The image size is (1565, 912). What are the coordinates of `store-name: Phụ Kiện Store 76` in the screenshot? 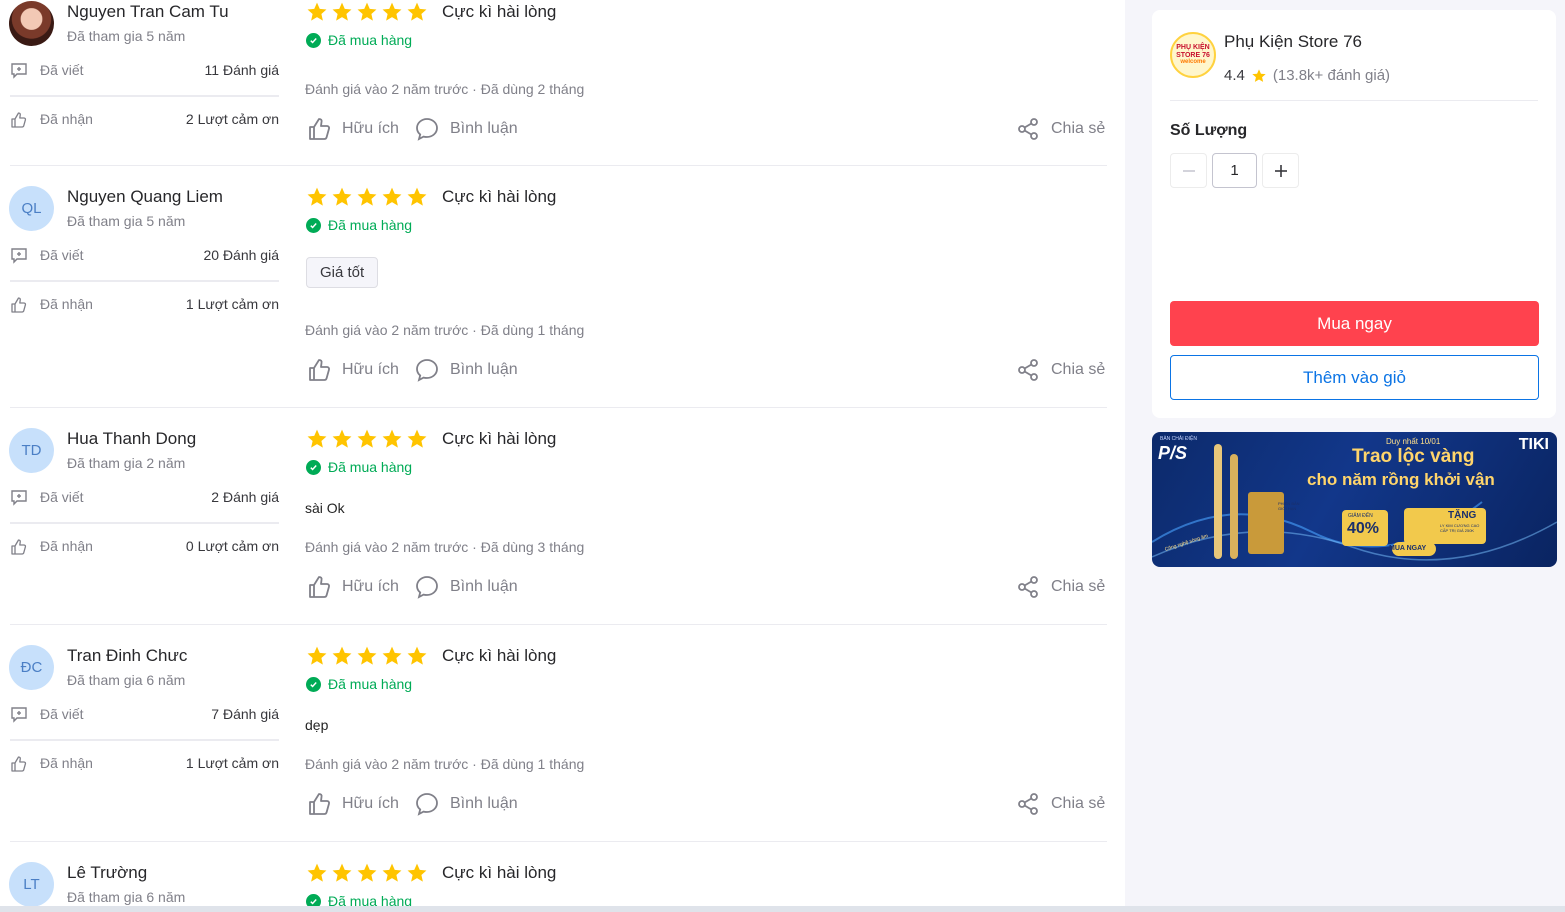 It's located at (1293, 42).